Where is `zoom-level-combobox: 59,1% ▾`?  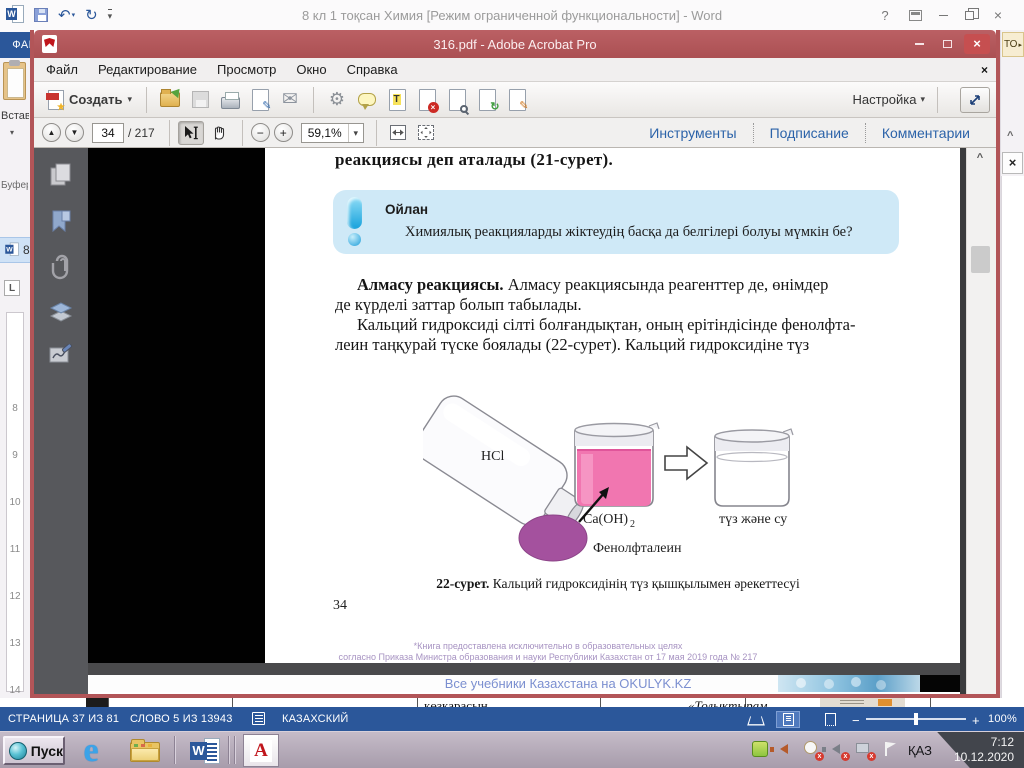
zoom-level-combobox: 59,1% ▾ is located at coordinates (332, 132).